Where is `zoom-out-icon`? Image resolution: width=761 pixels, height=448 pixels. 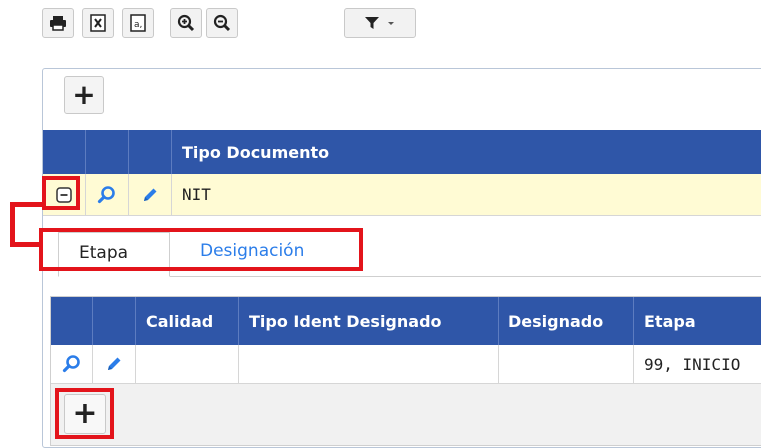 zoom-out-icon is located at coordinates (222, 23).